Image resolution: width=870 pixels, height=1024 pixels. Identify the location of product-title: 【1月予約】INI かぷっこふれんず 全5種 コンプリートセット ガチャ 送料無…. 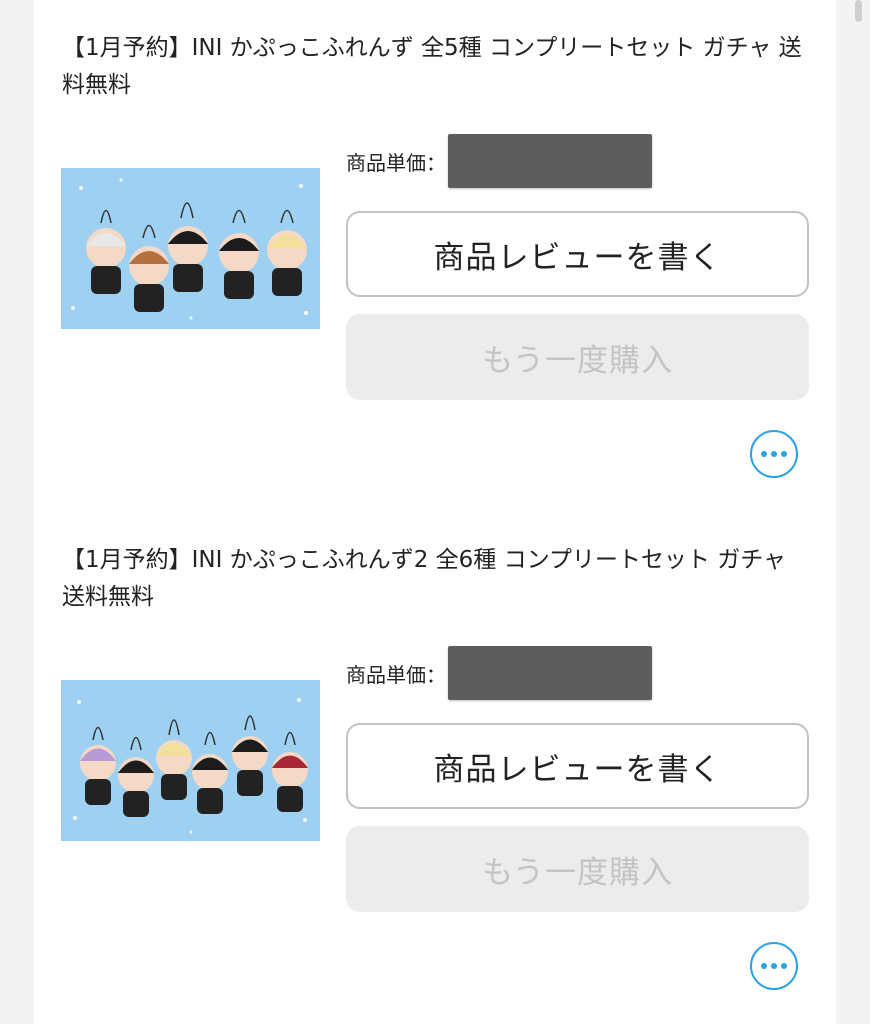
(437, 67).